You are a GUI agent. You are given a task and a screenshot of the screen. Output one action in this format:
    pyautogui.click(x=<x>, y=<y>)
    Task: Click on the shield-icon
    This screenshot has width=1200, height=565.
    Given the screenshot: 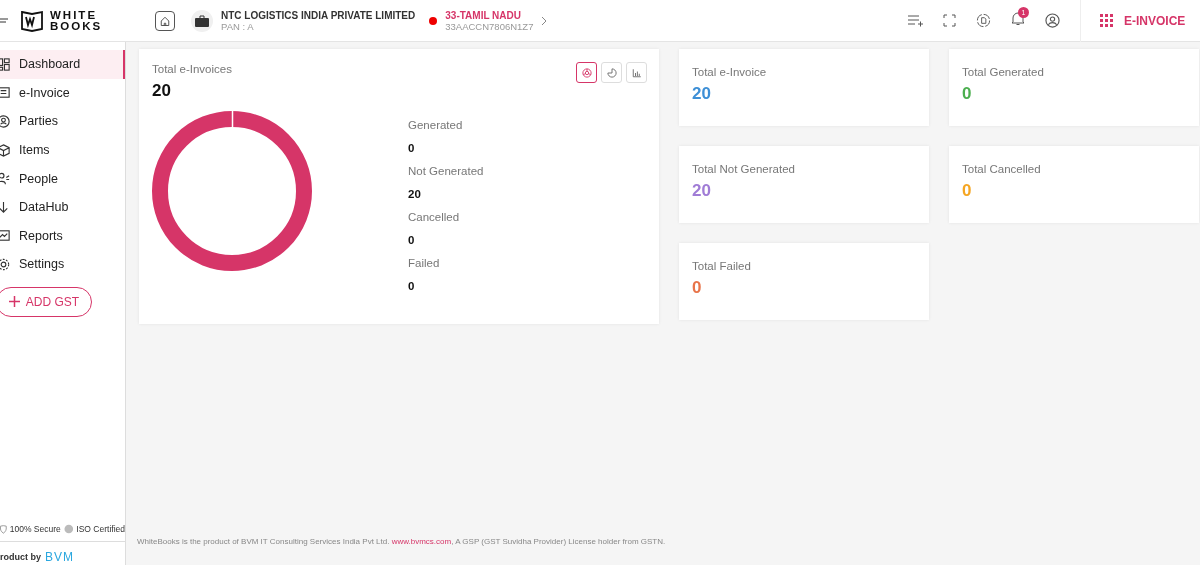 What is the action you would take?
    pyautogui.click(x=3, y=529)
    